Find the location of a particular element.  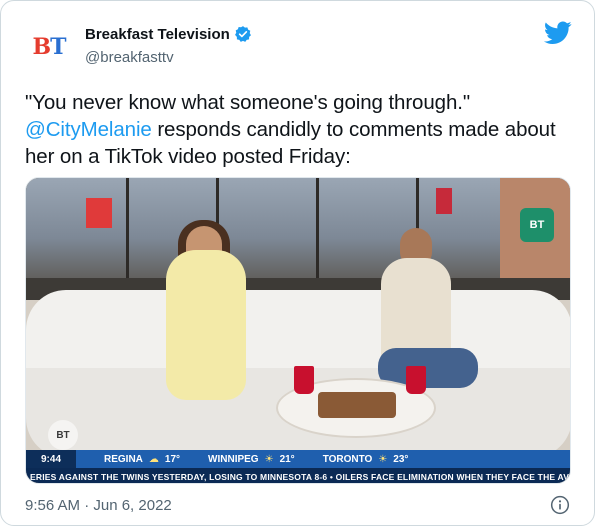

weather-item: REGINA ☁ 17° is located at coordinates (142, 459).